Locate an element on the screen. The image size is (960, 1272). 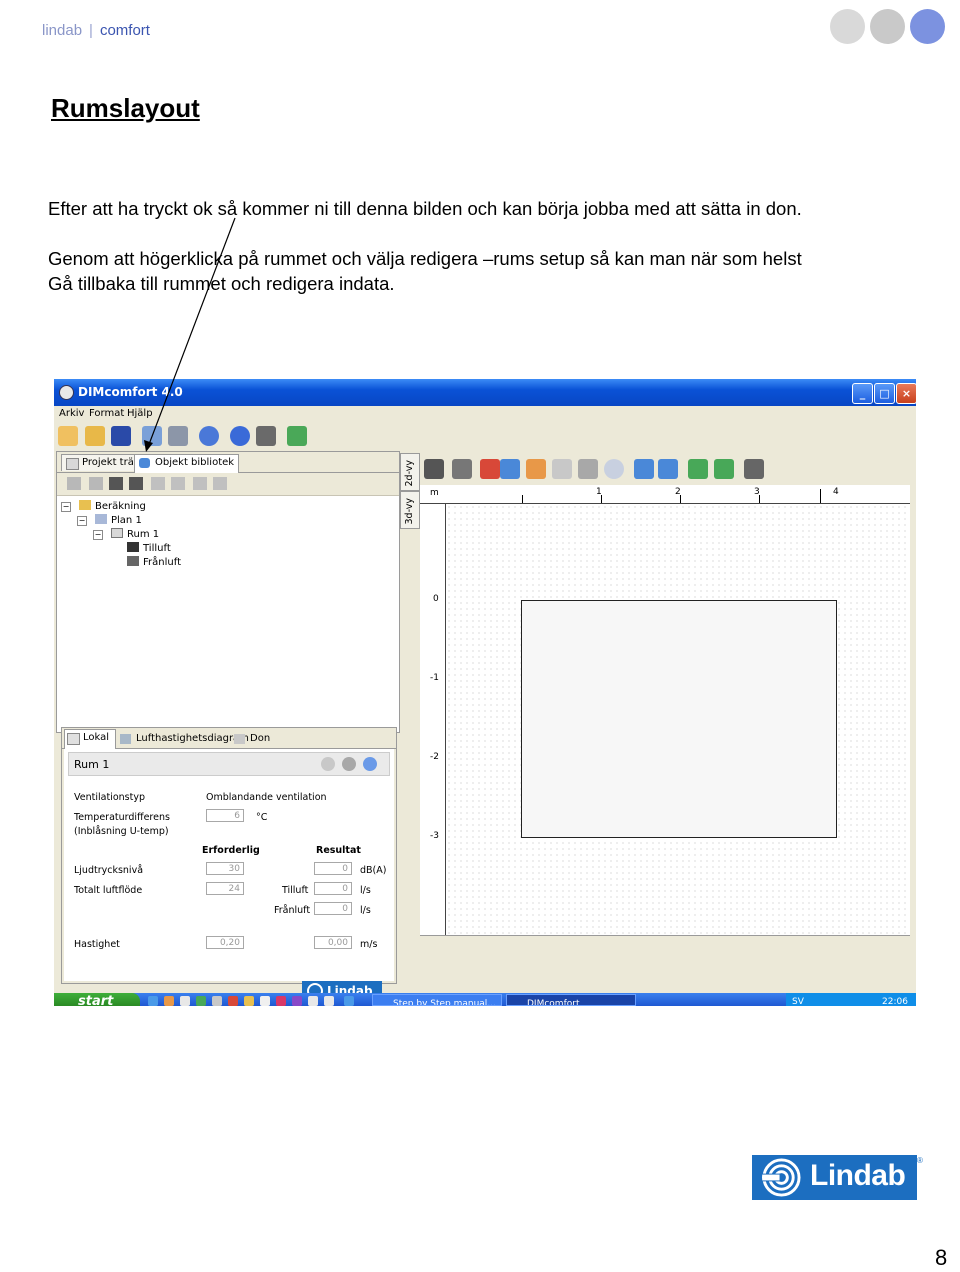
app-icon is located at coordinates (66, 392).